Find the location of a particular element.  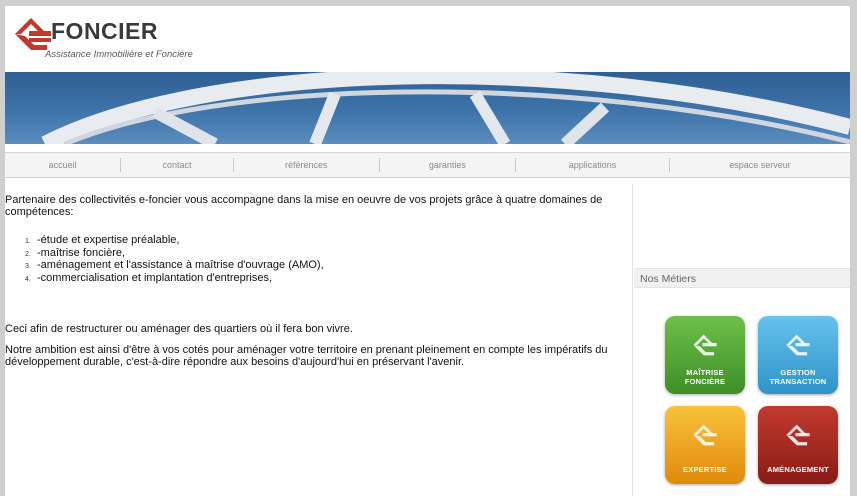

nav-item-references: références is located at coordinates (307, 165).